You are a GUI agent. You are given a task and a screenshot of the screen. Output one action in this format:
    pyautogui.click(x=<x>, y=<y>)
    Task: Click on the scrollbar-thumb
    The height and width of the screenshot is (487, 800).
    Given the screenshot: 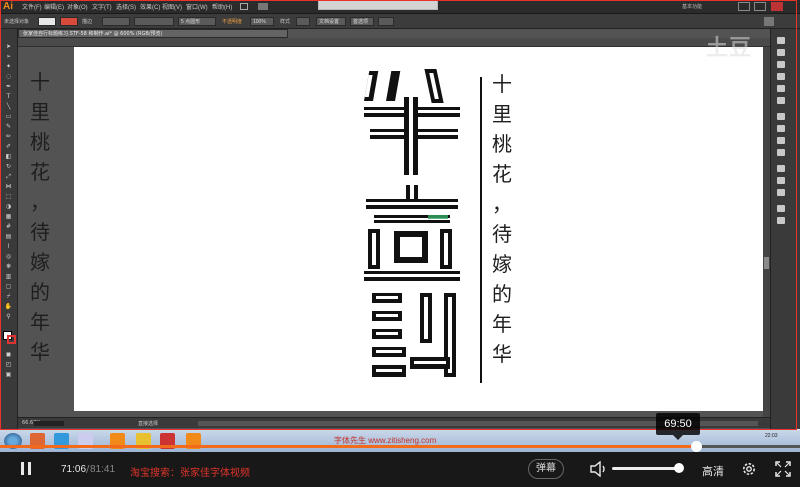 What is the action you would take?
    pyautogui.click(x=766, y=263)
    